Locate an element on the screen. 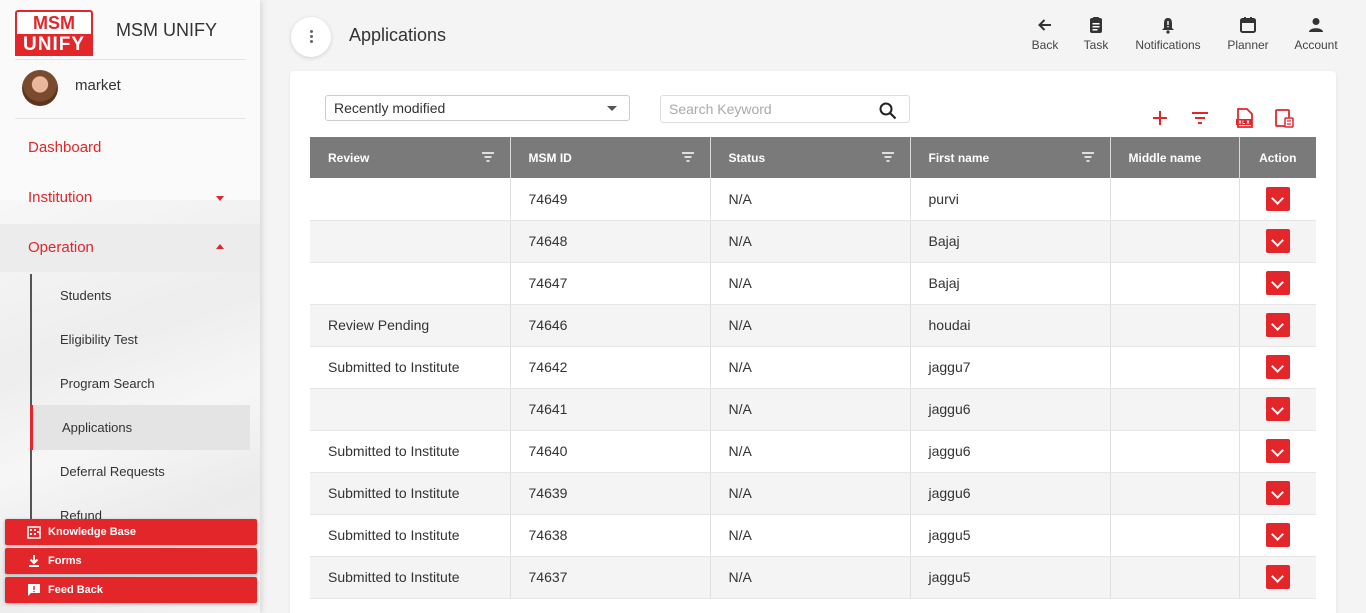 The height and width of the screenshot is (613, 1366). notifications-label: Notifications is located at coordinates (1168, 45).